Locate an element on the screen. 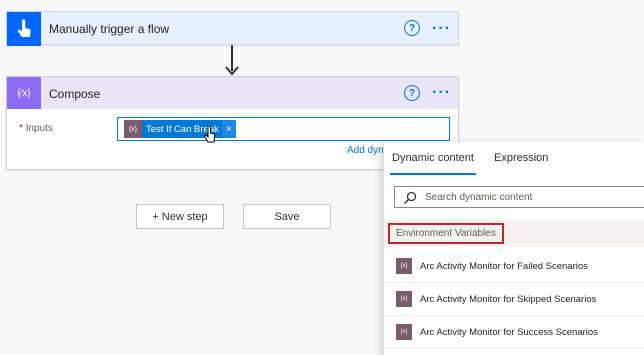 Image resolution: width=644 pixels, height=355 pixels. dynamic-token: {x} Test If Can Break × is located at coordinates (180, 129).